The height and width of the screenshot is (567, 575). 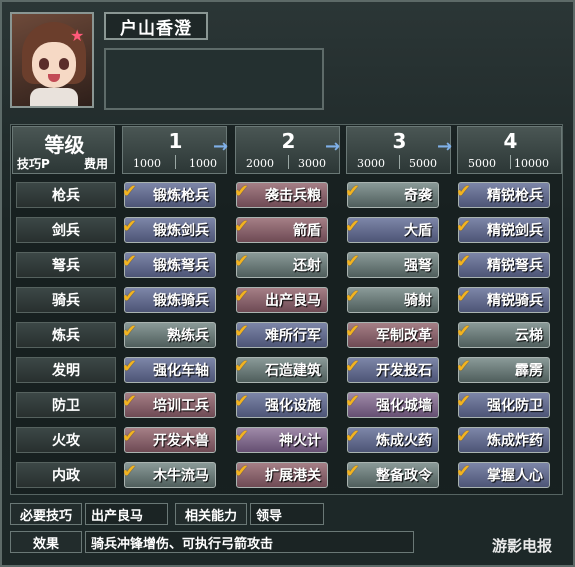 I want to click on skill-button: ✔ 整备政令, so click(x=392, y=474).